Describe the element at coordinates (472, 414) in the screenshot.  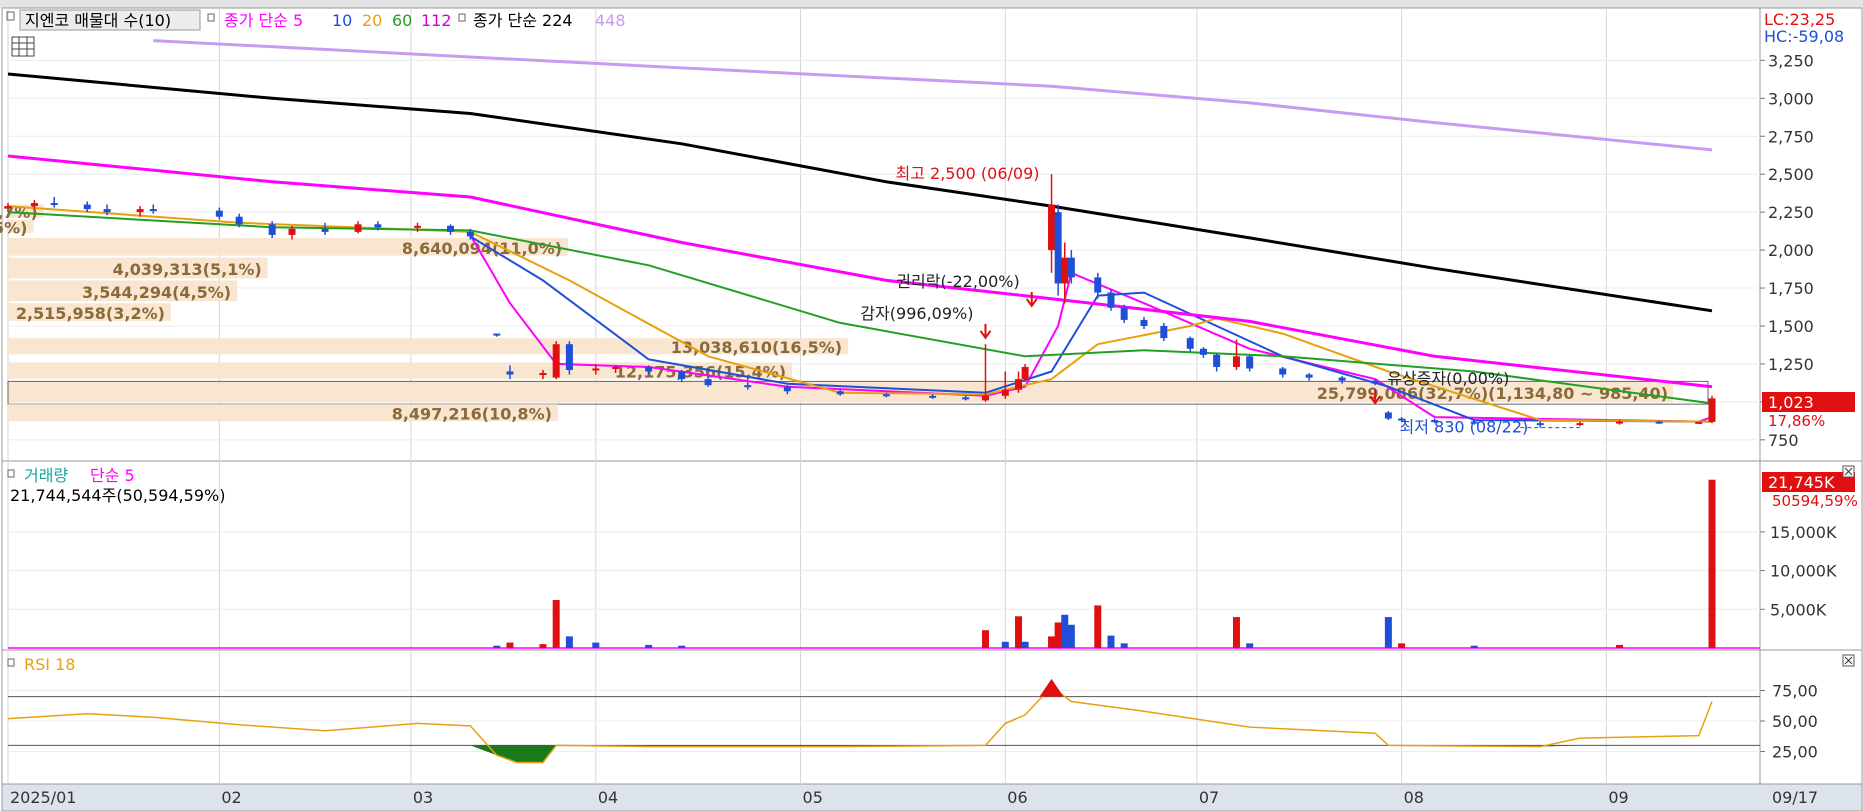
I see `volume-profile-label: 8,497,216(10,8%)` at that location.